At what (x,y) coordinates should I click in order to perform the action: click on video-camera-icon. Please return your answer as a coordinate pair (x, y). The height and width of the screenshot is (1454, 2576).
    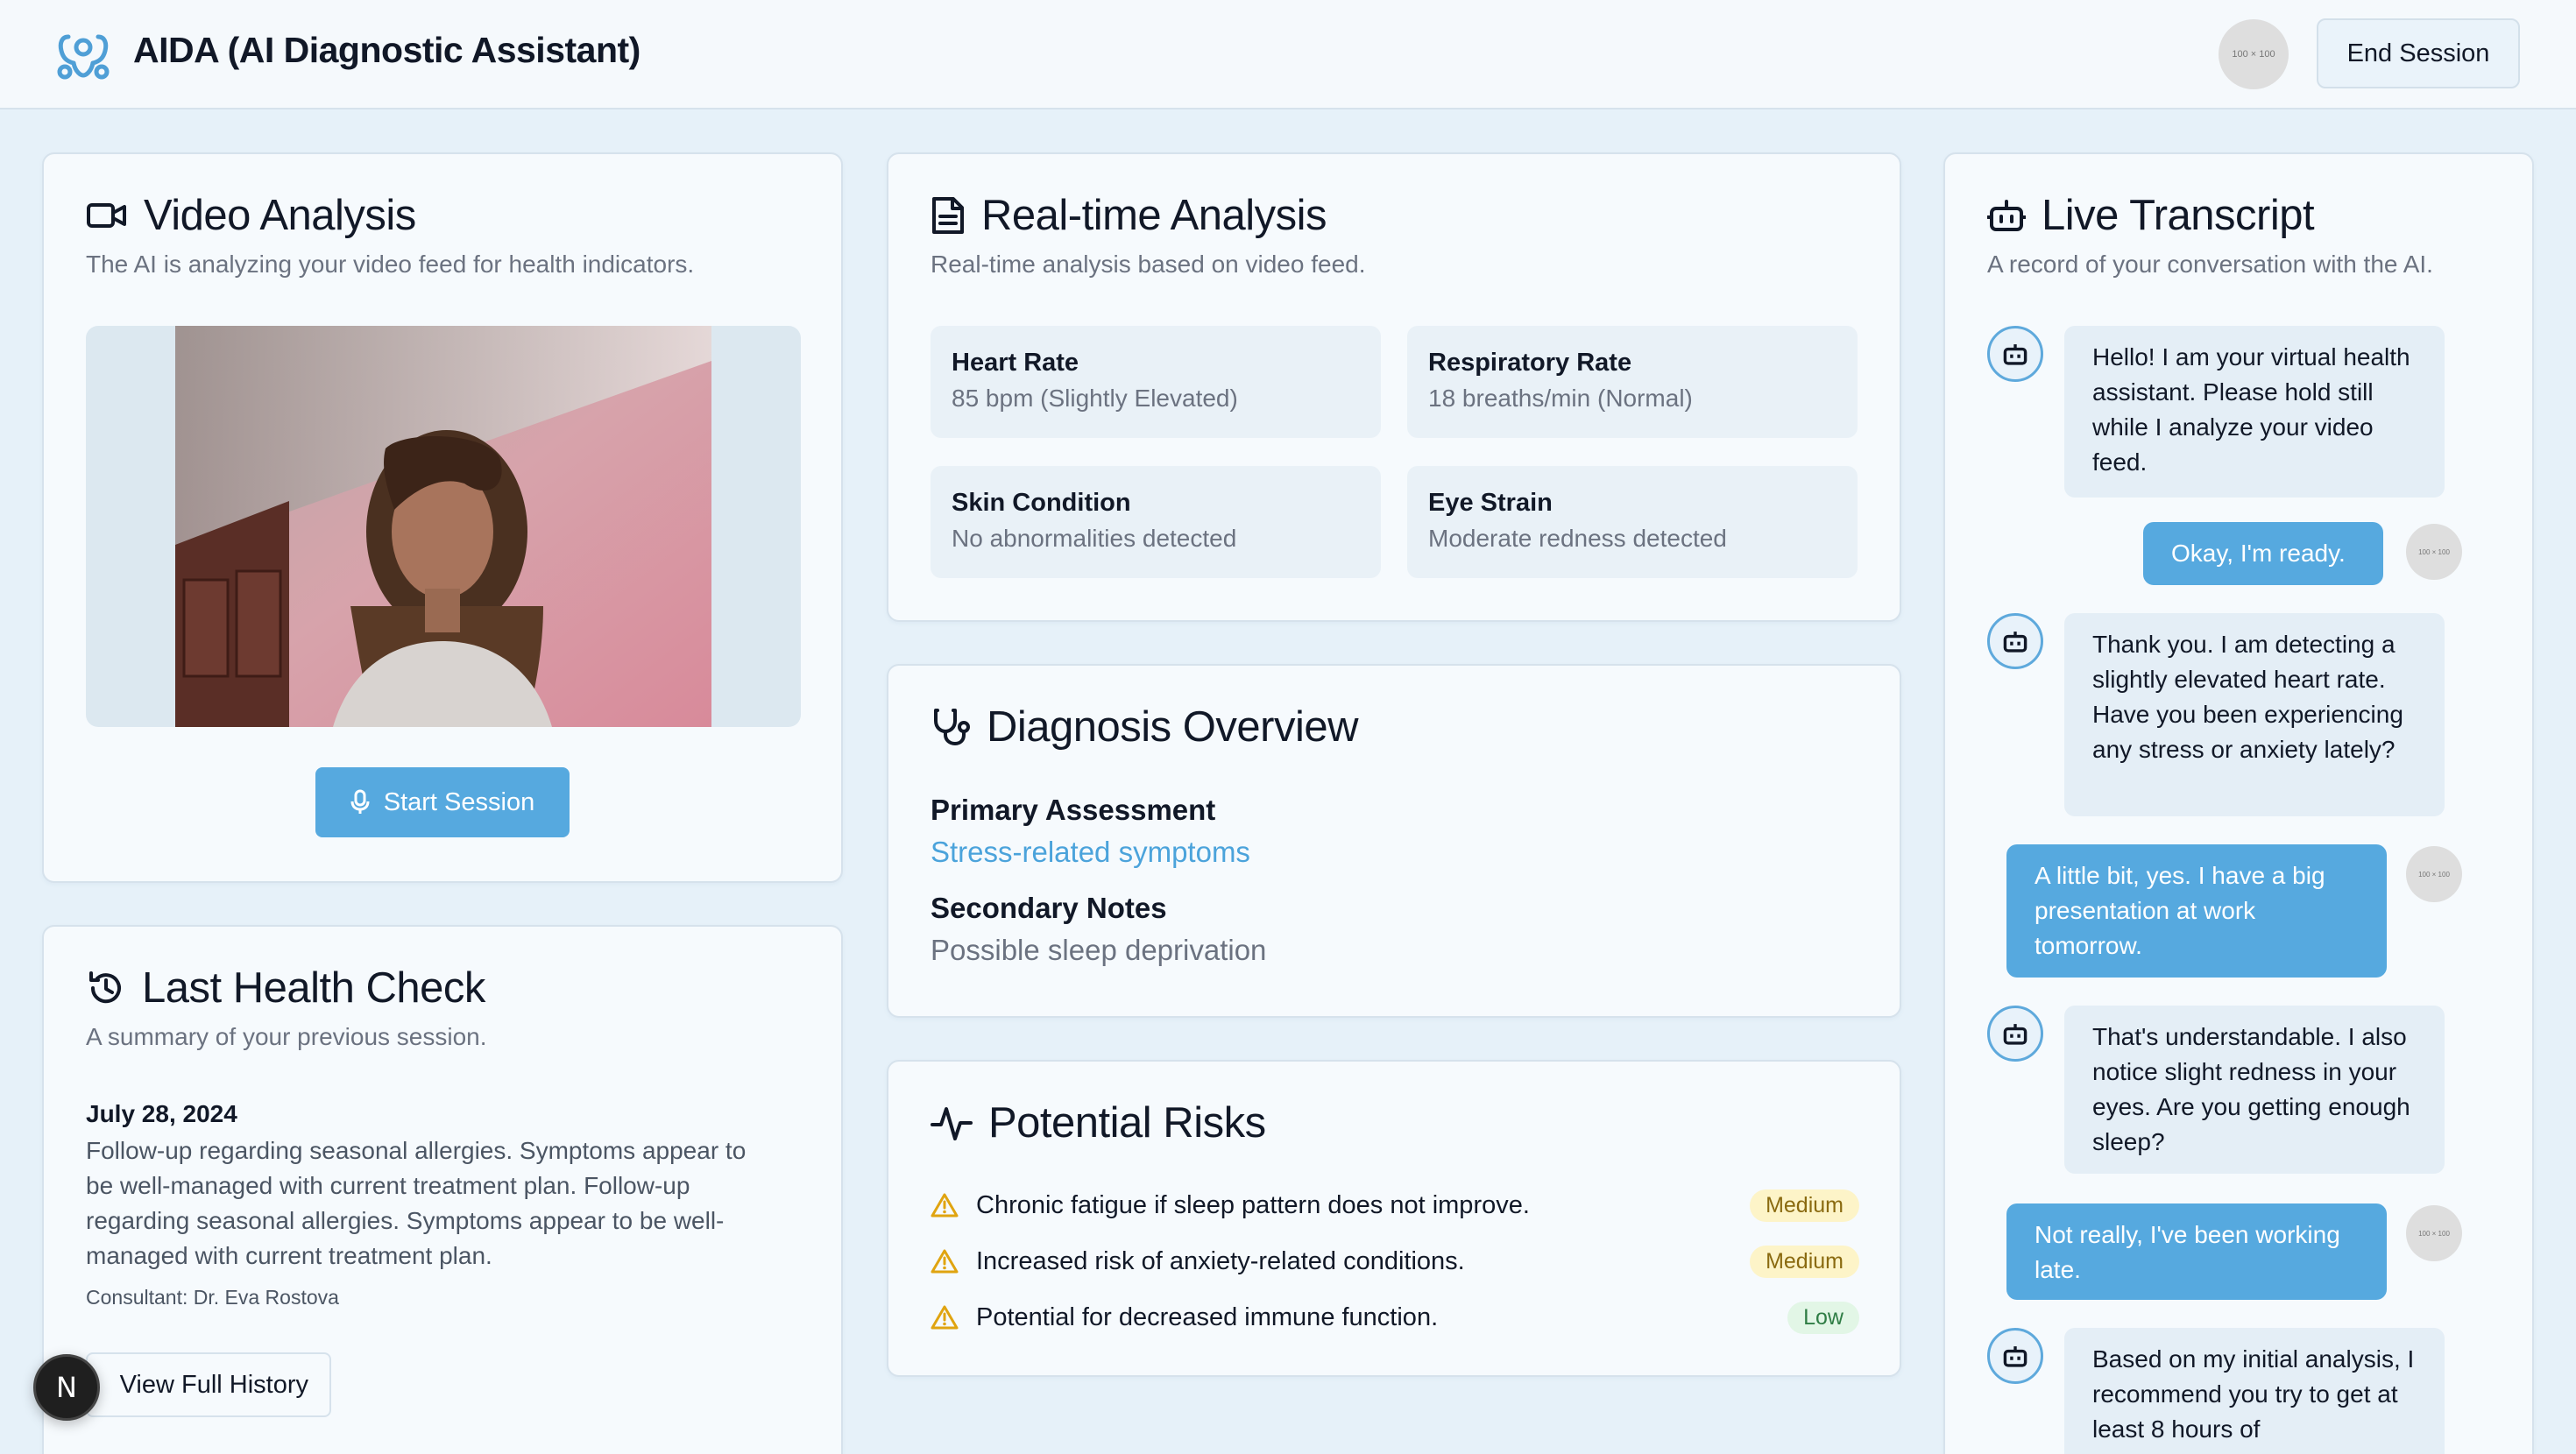
    Looking at the image, I should click on (106, 215).